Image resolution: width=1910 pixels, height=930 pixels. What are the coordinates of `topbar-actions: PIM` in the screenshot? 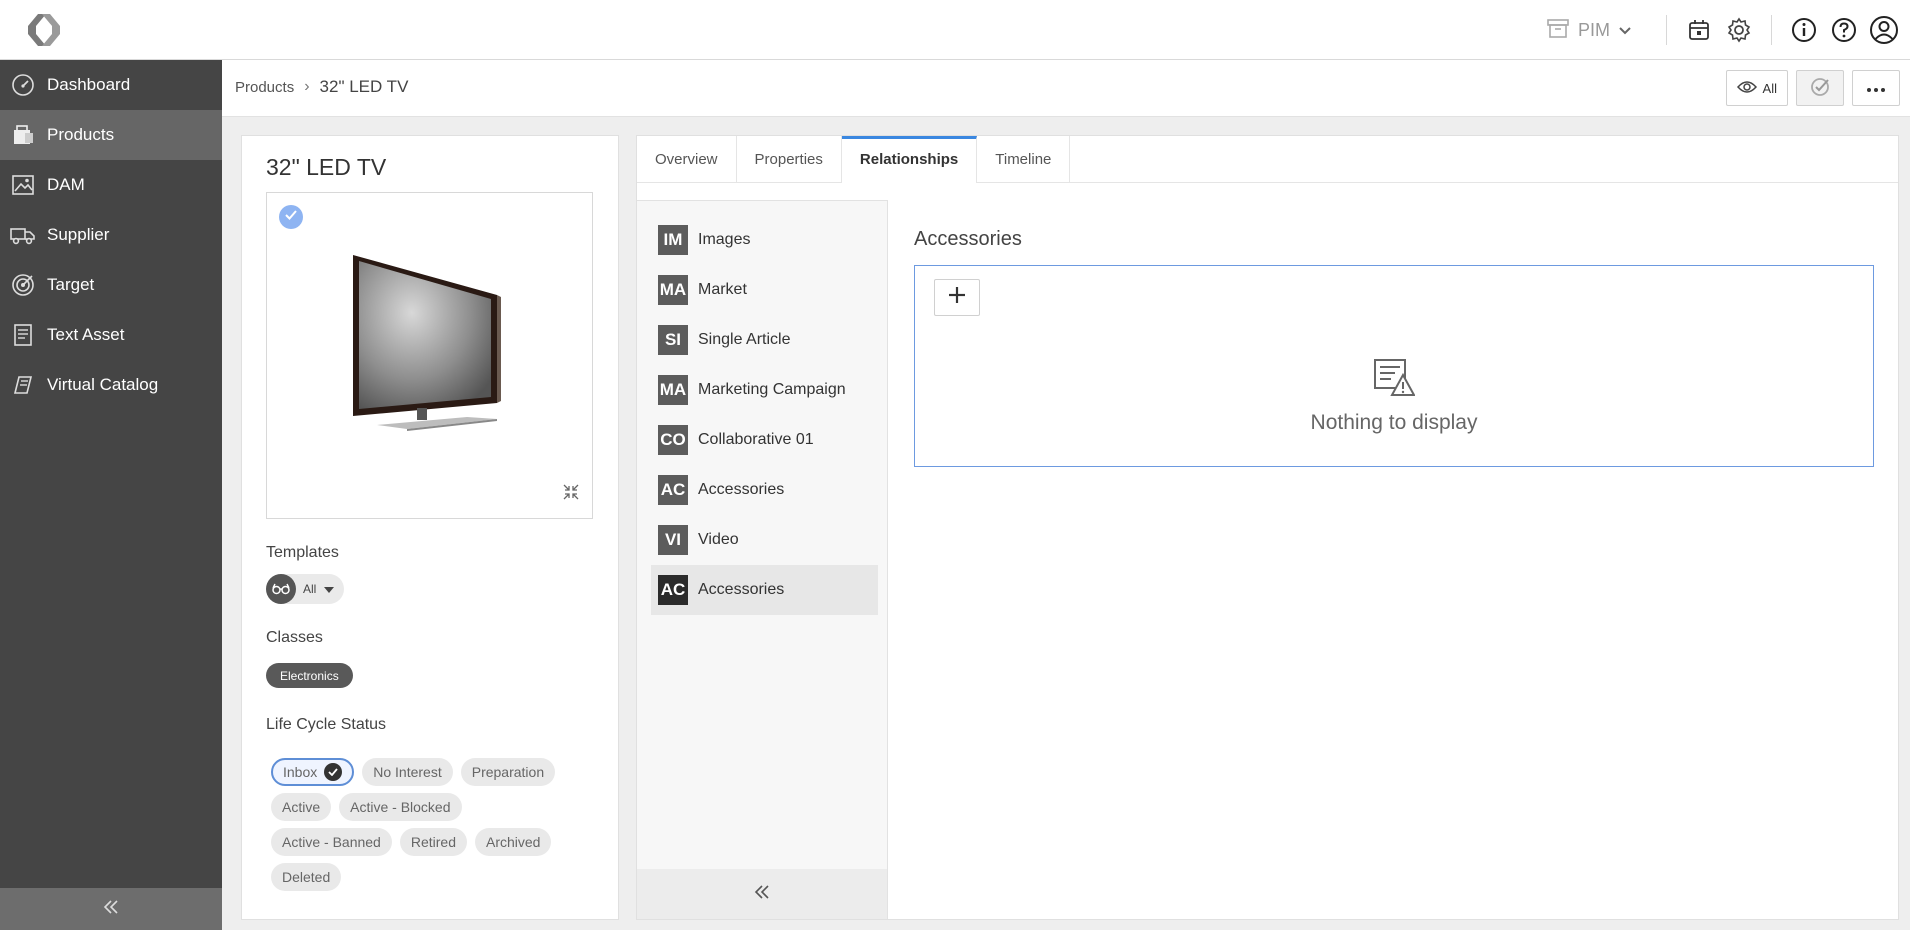 It's located at (1728, 30).